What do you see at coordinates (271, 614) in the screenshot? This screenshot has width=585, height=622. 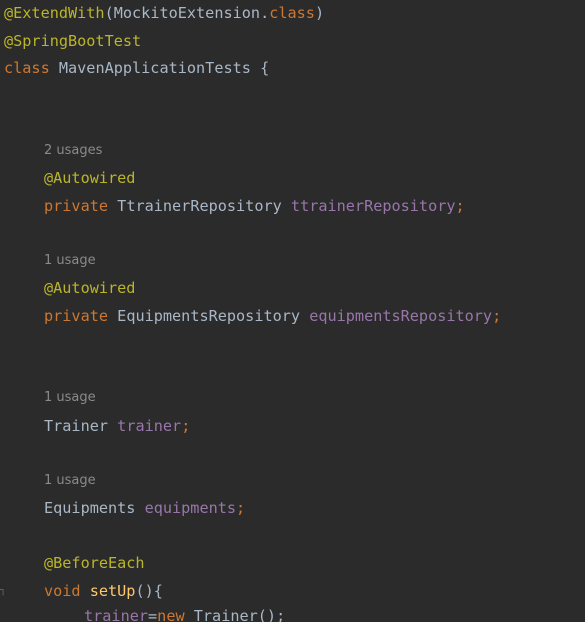 I see `call-token: ();` at bounding box center [271, 614].